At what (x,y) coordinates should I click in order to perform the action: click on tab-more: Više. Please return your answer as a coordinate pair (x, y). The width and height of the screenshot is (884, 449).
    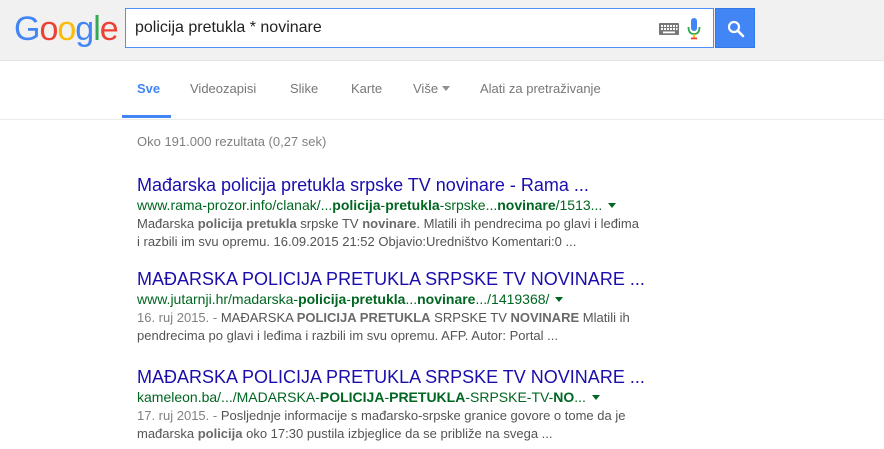
    Looking at the image, I should click on (432, 88).